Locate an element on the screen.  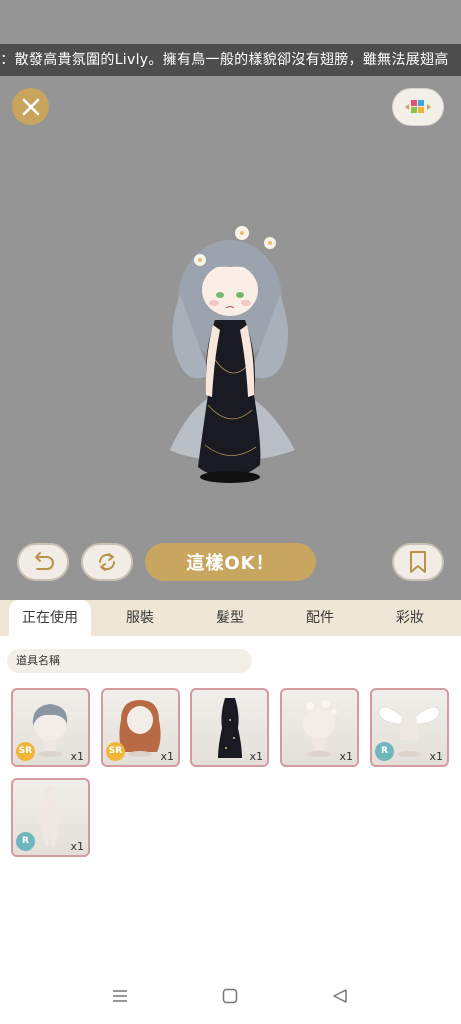
undo-icon is located at coordinates (44, 561).